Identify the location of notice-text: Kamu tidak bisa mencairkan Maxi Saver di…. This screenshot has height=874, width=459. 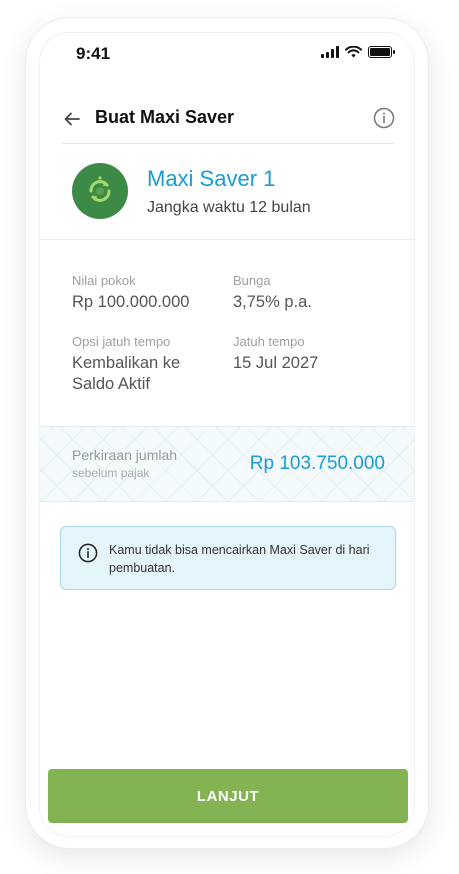
(239, 559).